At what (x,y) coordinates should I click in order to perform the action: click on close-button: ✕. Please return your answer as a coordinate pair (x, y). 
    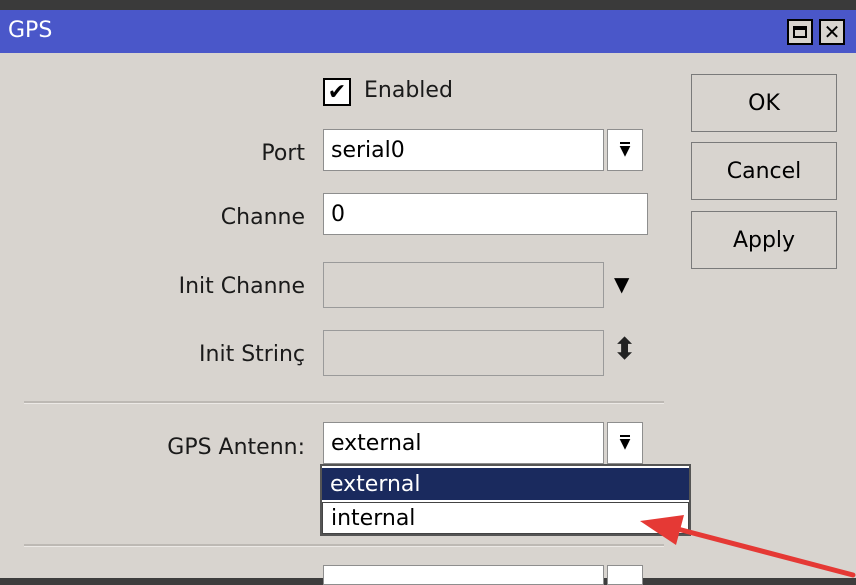
    Looking at the image, I should click on (832, 32).